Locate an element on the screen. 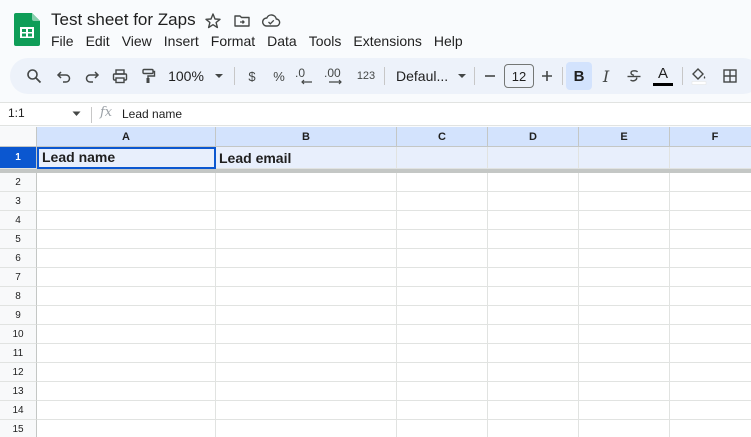 This screenshot has height=437, width=751. row-header-11: 11 is located at coordinates (18, 353).